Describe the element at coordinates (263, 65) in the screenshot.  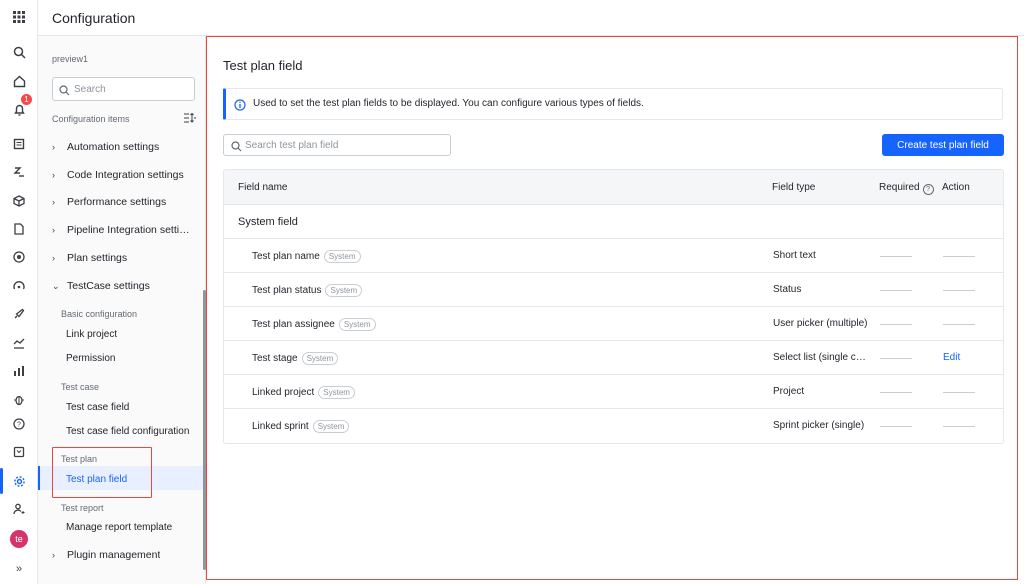
I see `page-title: Test plan field` at that location.